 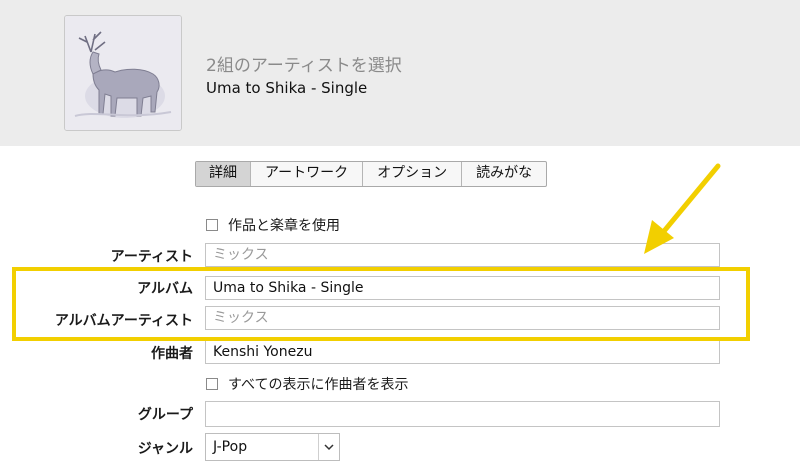 I want to click on show-composer-row: すべての表示に作曲者を表示, so click(x=307, y=384).